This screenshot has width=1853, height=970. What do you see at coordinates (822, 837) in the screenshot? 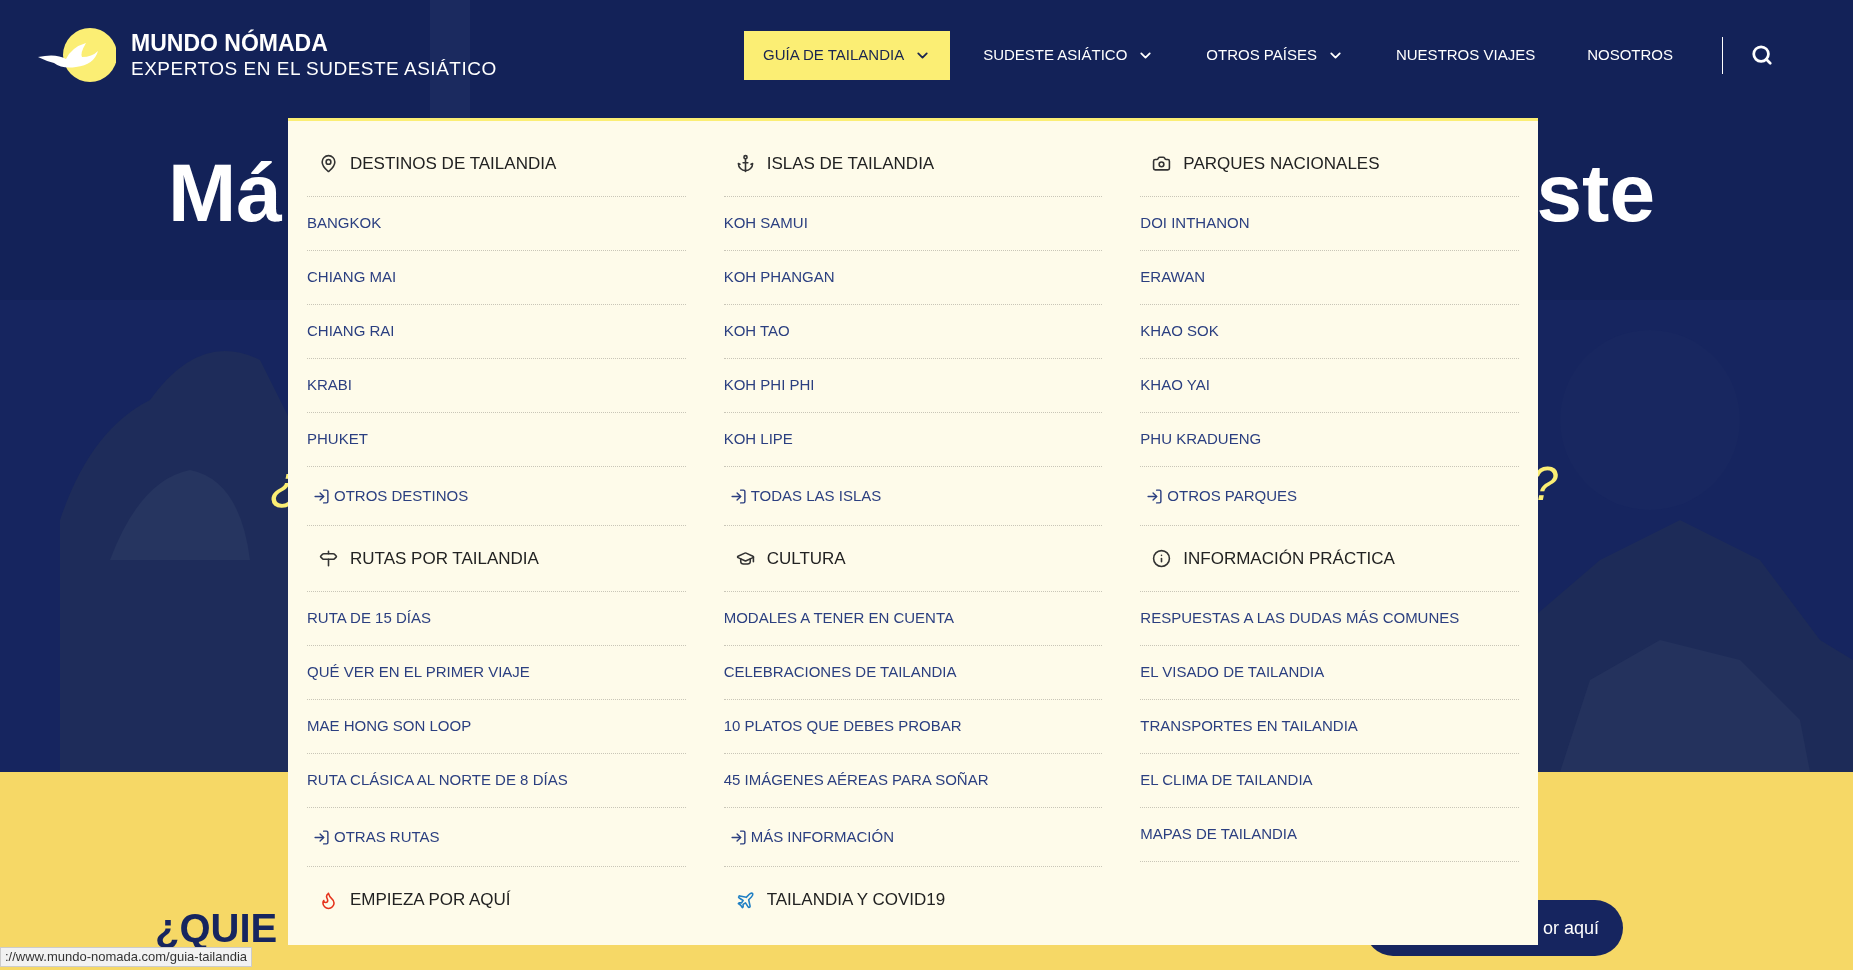
I see `menu-link: MÁS INFORMACIÓN` at bounding box center [822, 837].